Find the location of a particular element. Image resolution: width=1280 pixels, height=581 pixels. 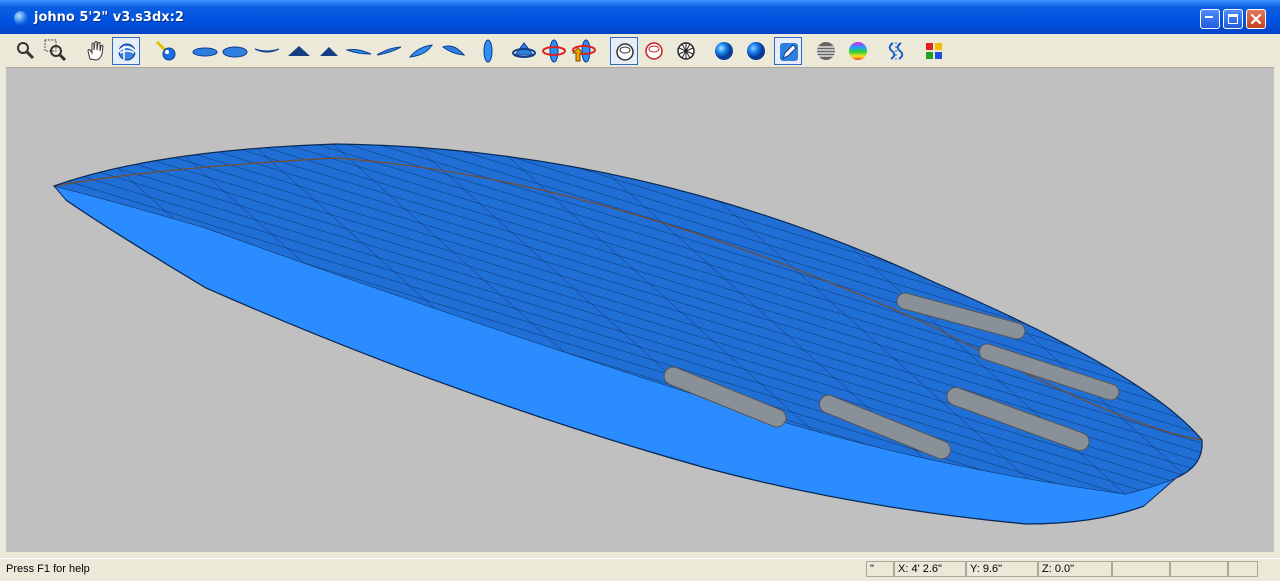

wireframe-button is located at coordinates (686, 51).